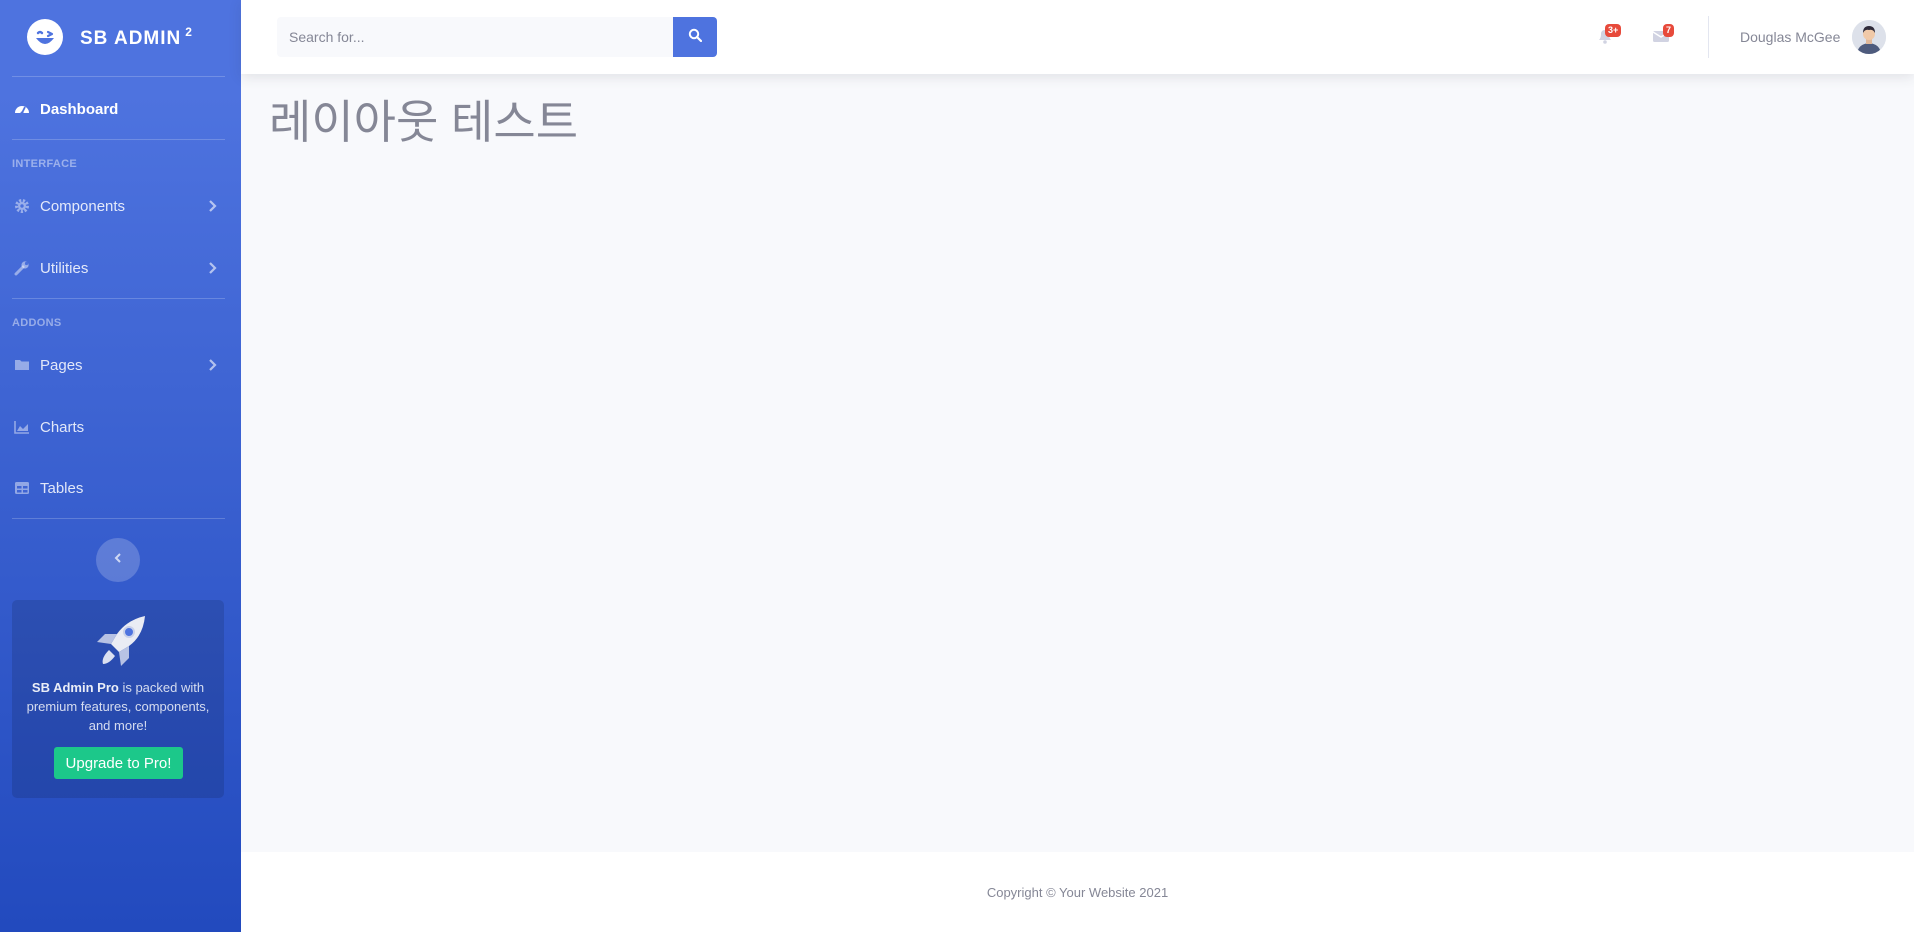  I want to click on sidebar-heading-interface: INTERFACE, so click(45, 164).